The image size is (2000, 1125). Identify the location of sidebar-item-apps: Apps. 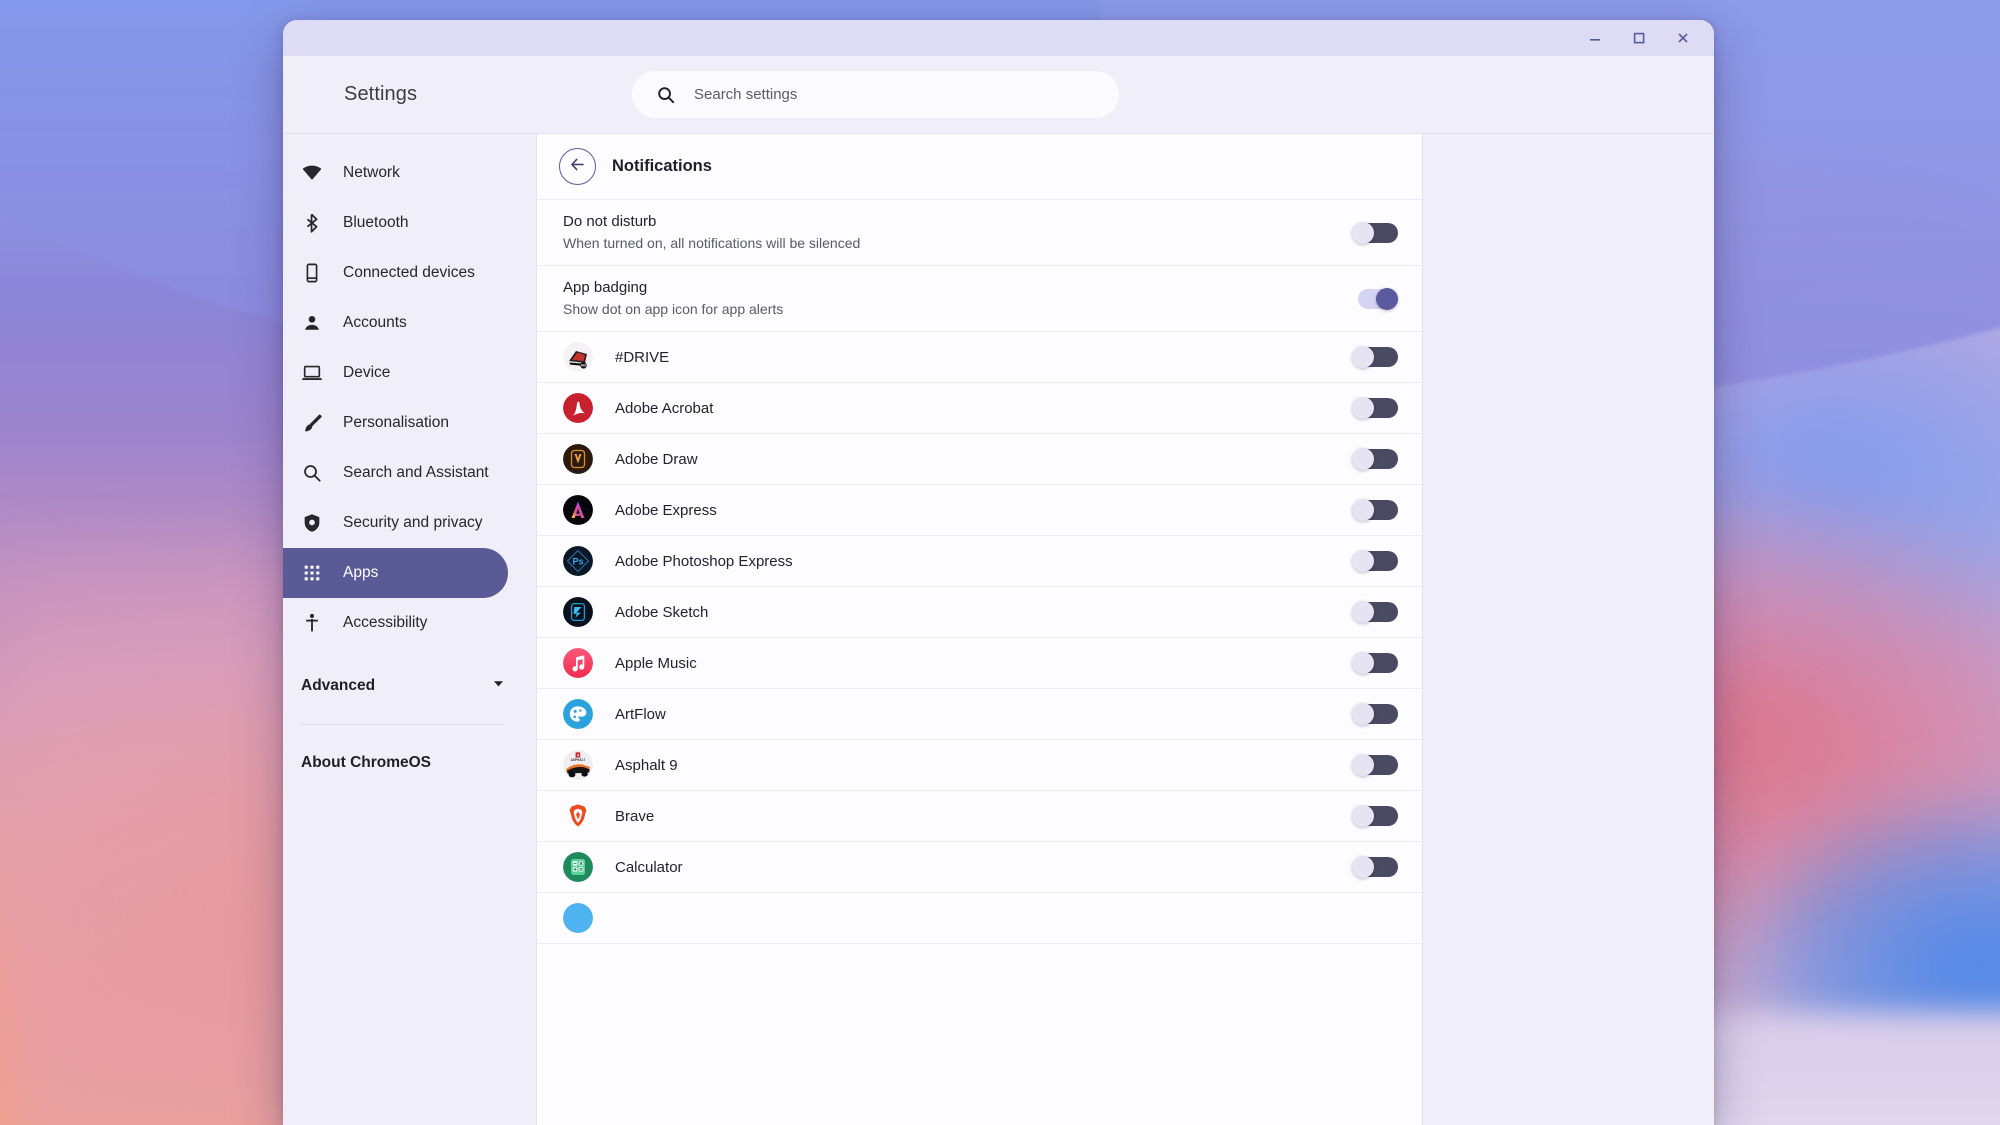
(395, 573).